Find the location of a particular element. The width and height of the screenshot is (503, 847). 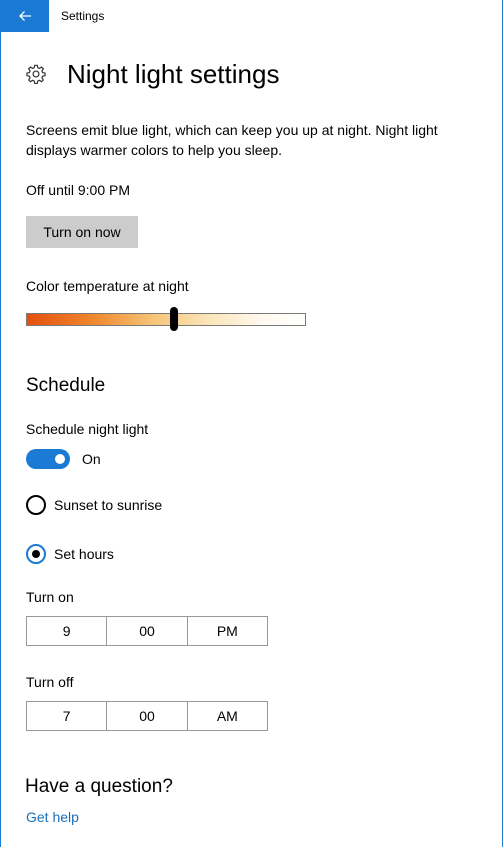

back-arrow-icon is located at coordinates (25, 16).